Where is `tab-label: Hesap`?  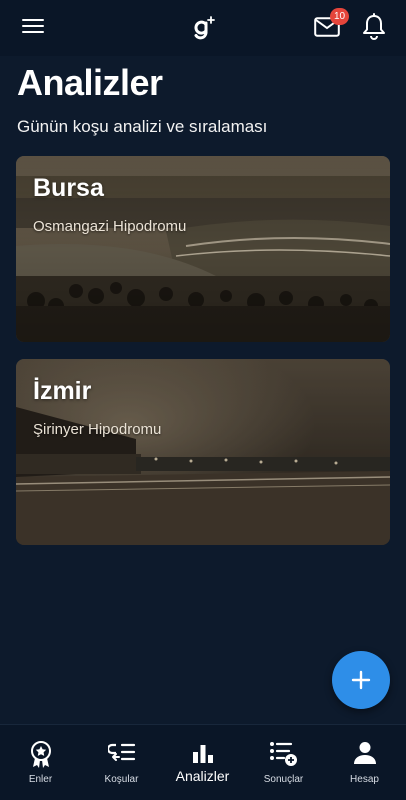
tab-label: Hesap is located at coordinates (364, 779).